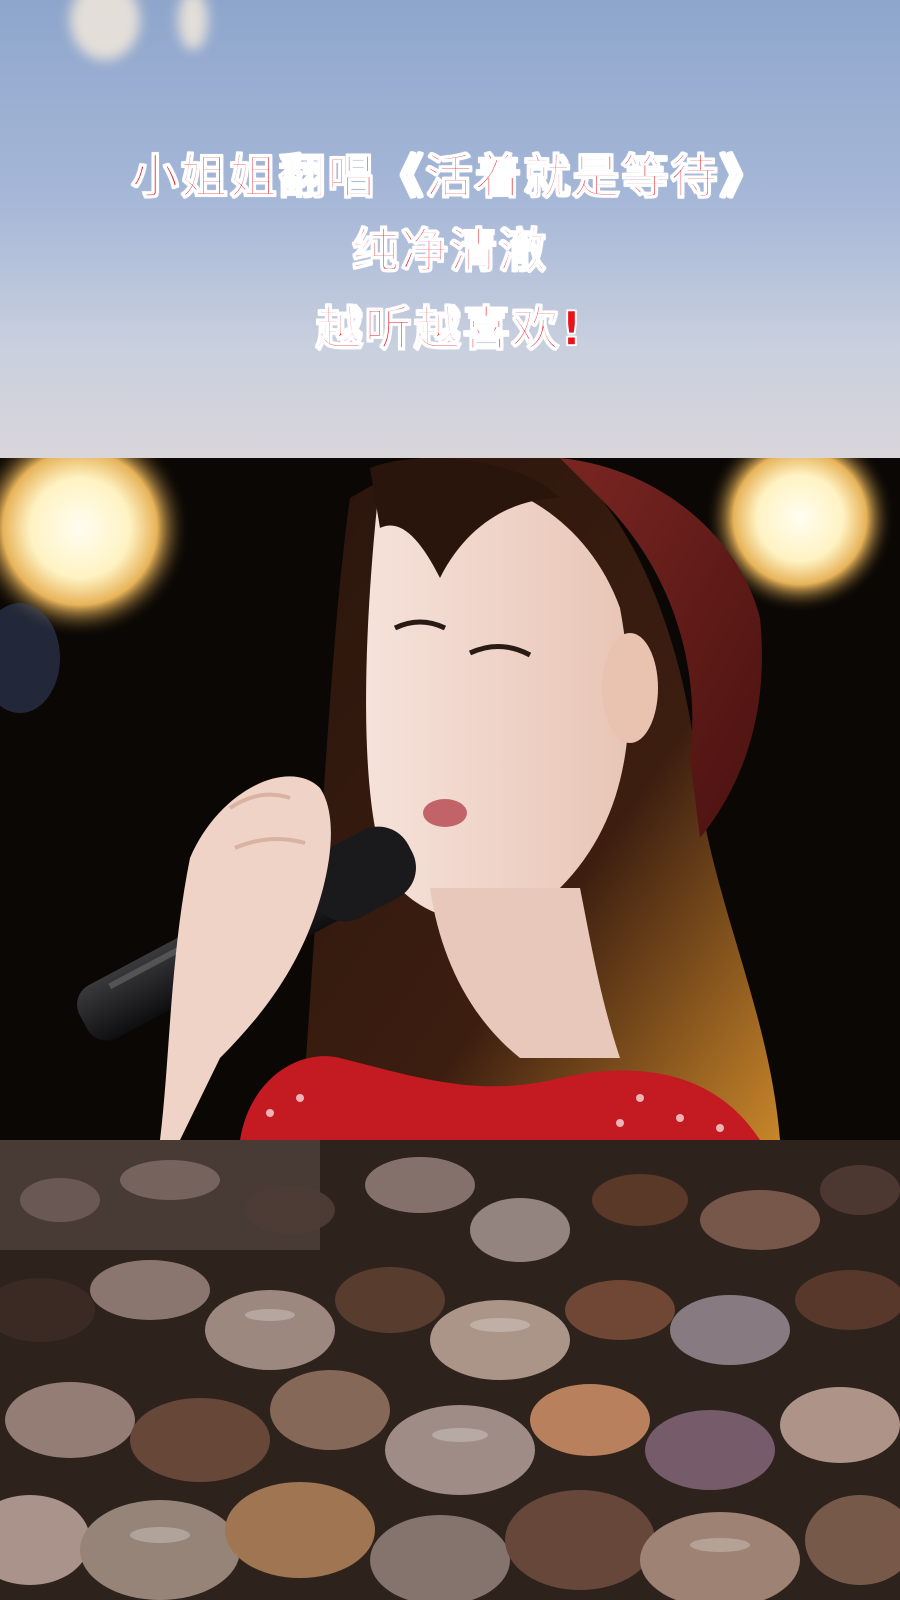 The image size is (900, 1600). Describe the element at coordinates (449, 251) in the screenshot. I see `caption-subtitle: 纯净清澈` at that location.